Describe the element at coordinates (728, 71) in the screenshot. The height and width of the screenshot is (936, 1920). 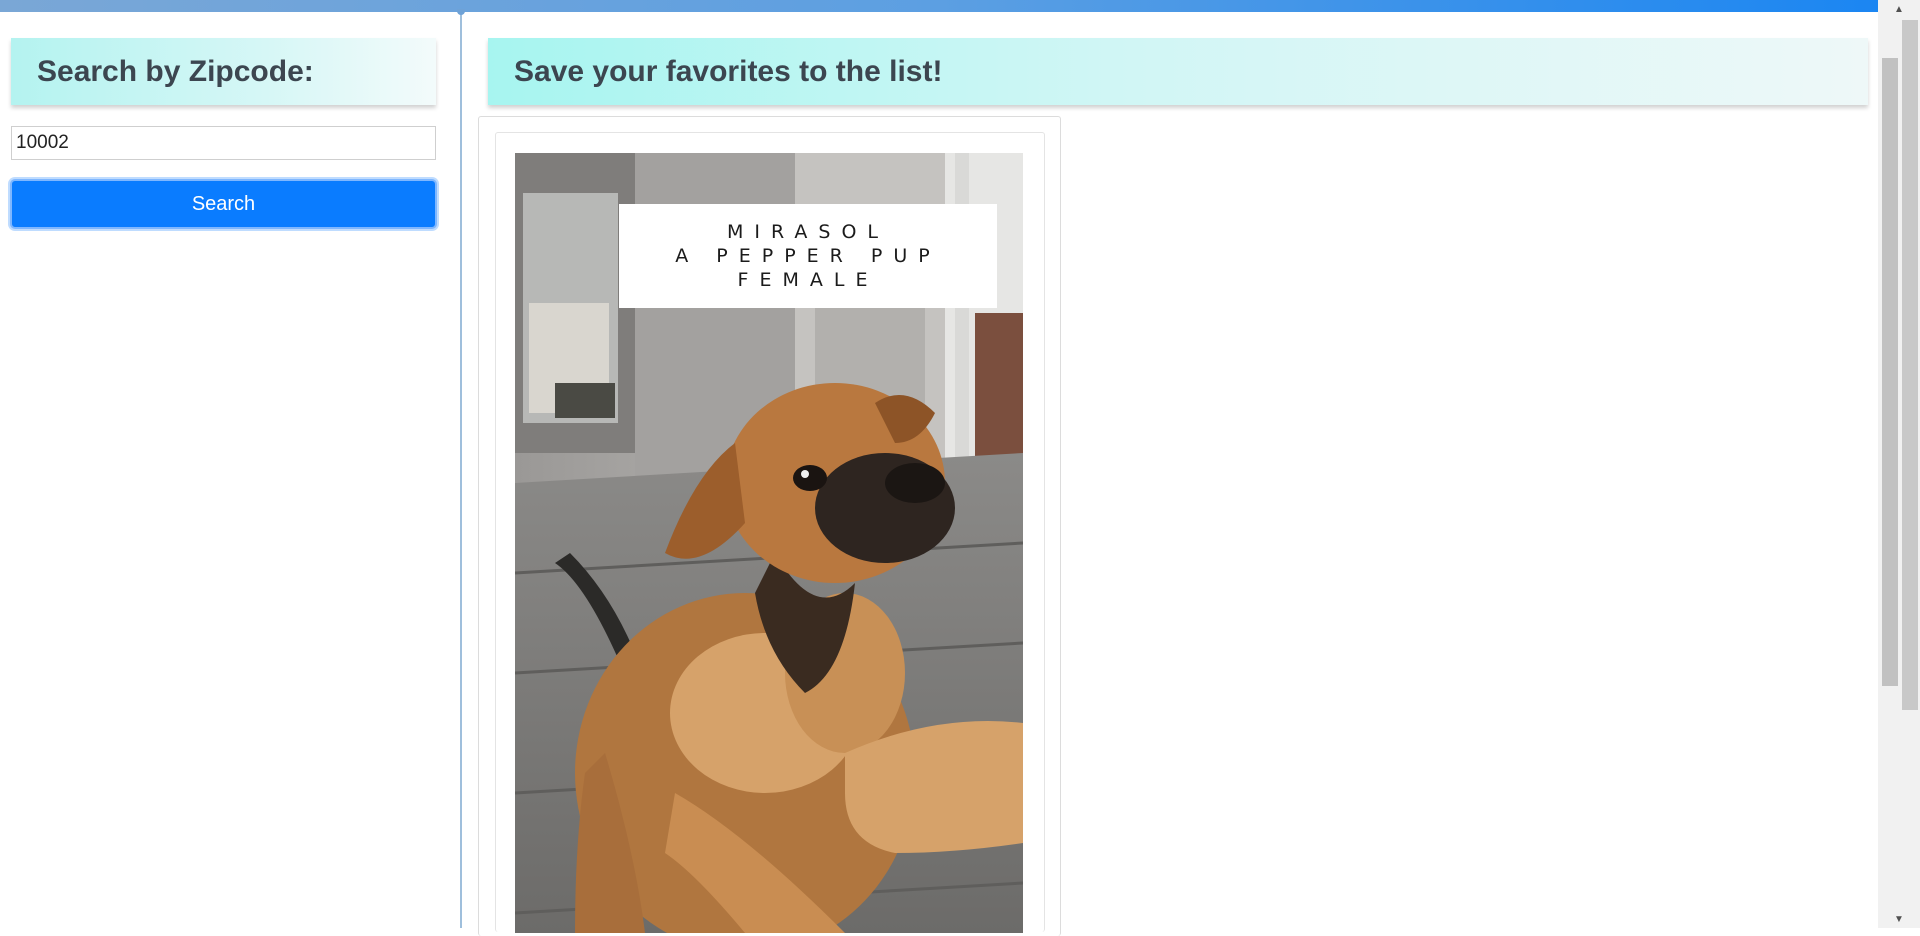
I see `favorites-heading-text: Save your favorites to the list!` at that location.